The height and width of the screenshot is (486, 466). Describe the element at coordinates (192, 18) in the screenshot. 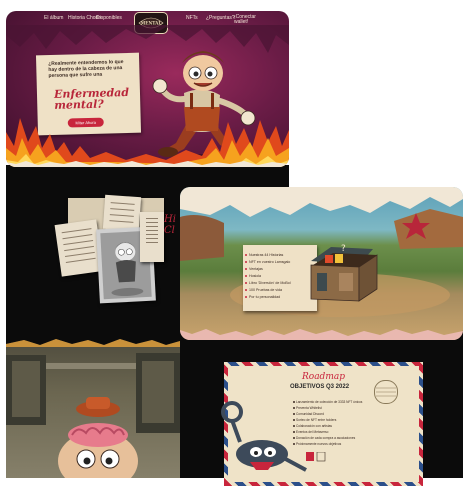

I see `nav-item-nfts: NFTs` at that location.